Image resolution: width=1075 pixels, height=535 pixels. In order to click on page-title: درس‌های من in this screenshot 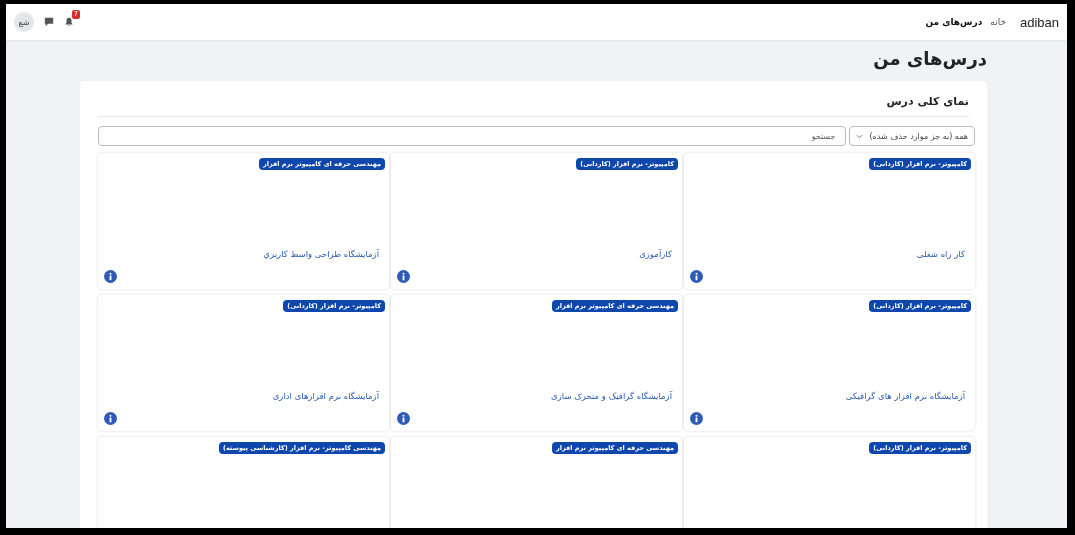, I will do `click(929, 58)`.